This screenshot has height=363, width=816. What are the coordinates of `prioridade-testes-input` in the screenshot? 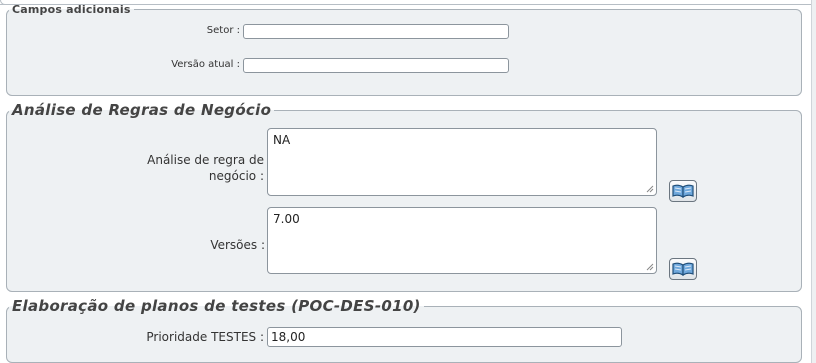 It's located at (444, 337).